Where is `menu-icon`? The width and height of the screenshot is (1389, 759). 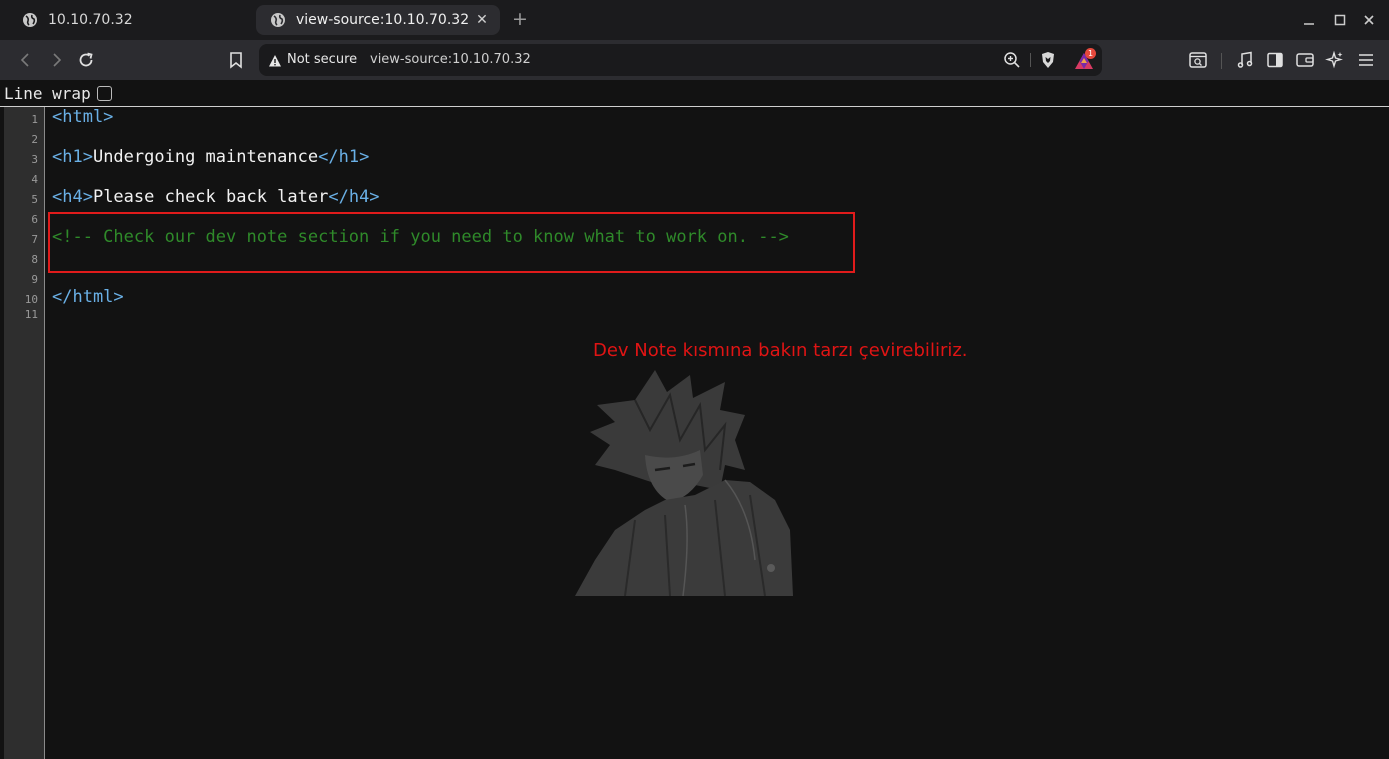
menu-icon is located at coordinates (1366, 60).